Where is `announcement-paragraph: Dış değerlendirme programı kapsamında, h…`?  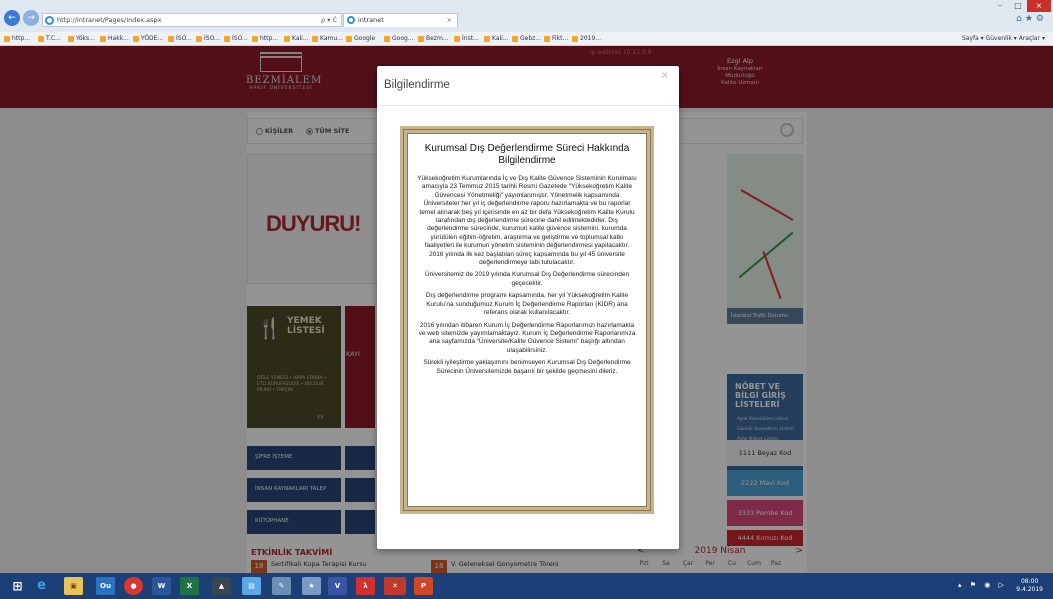 announcement-paragraph: Dış değerlendirme programı kapsamında, h… is located at coordinates (527, 304).